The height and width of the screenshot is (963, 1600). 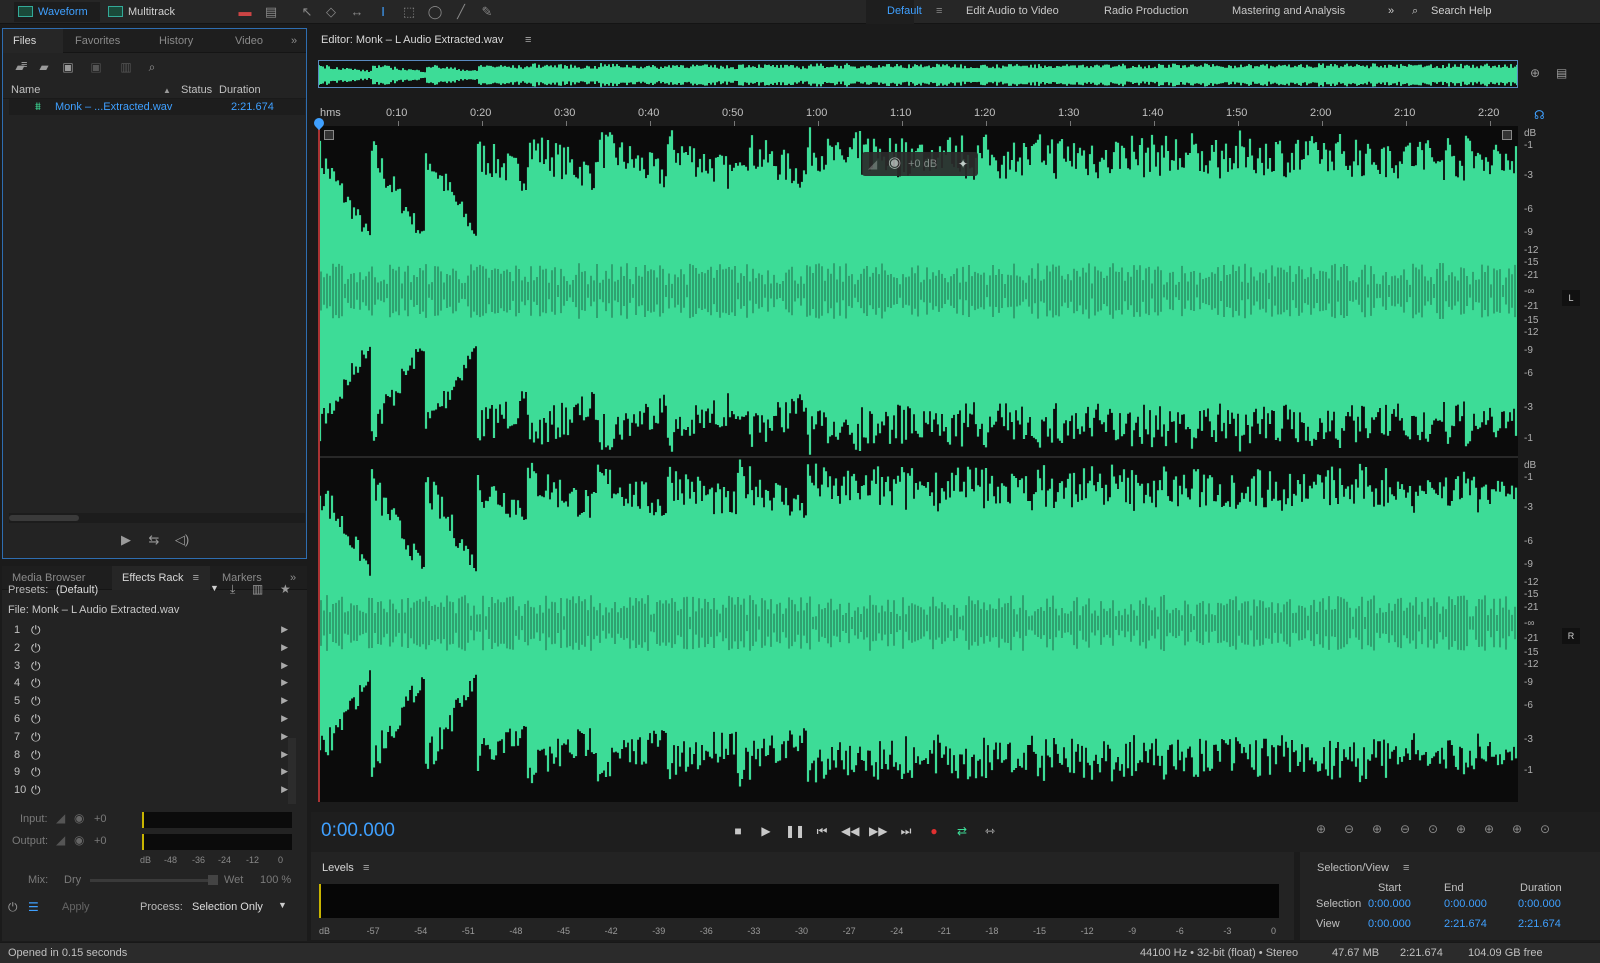 What do you see at coordinates (25, 90) in the screenshot?
I see `column-name: Name` at bounding box center [25, 90].